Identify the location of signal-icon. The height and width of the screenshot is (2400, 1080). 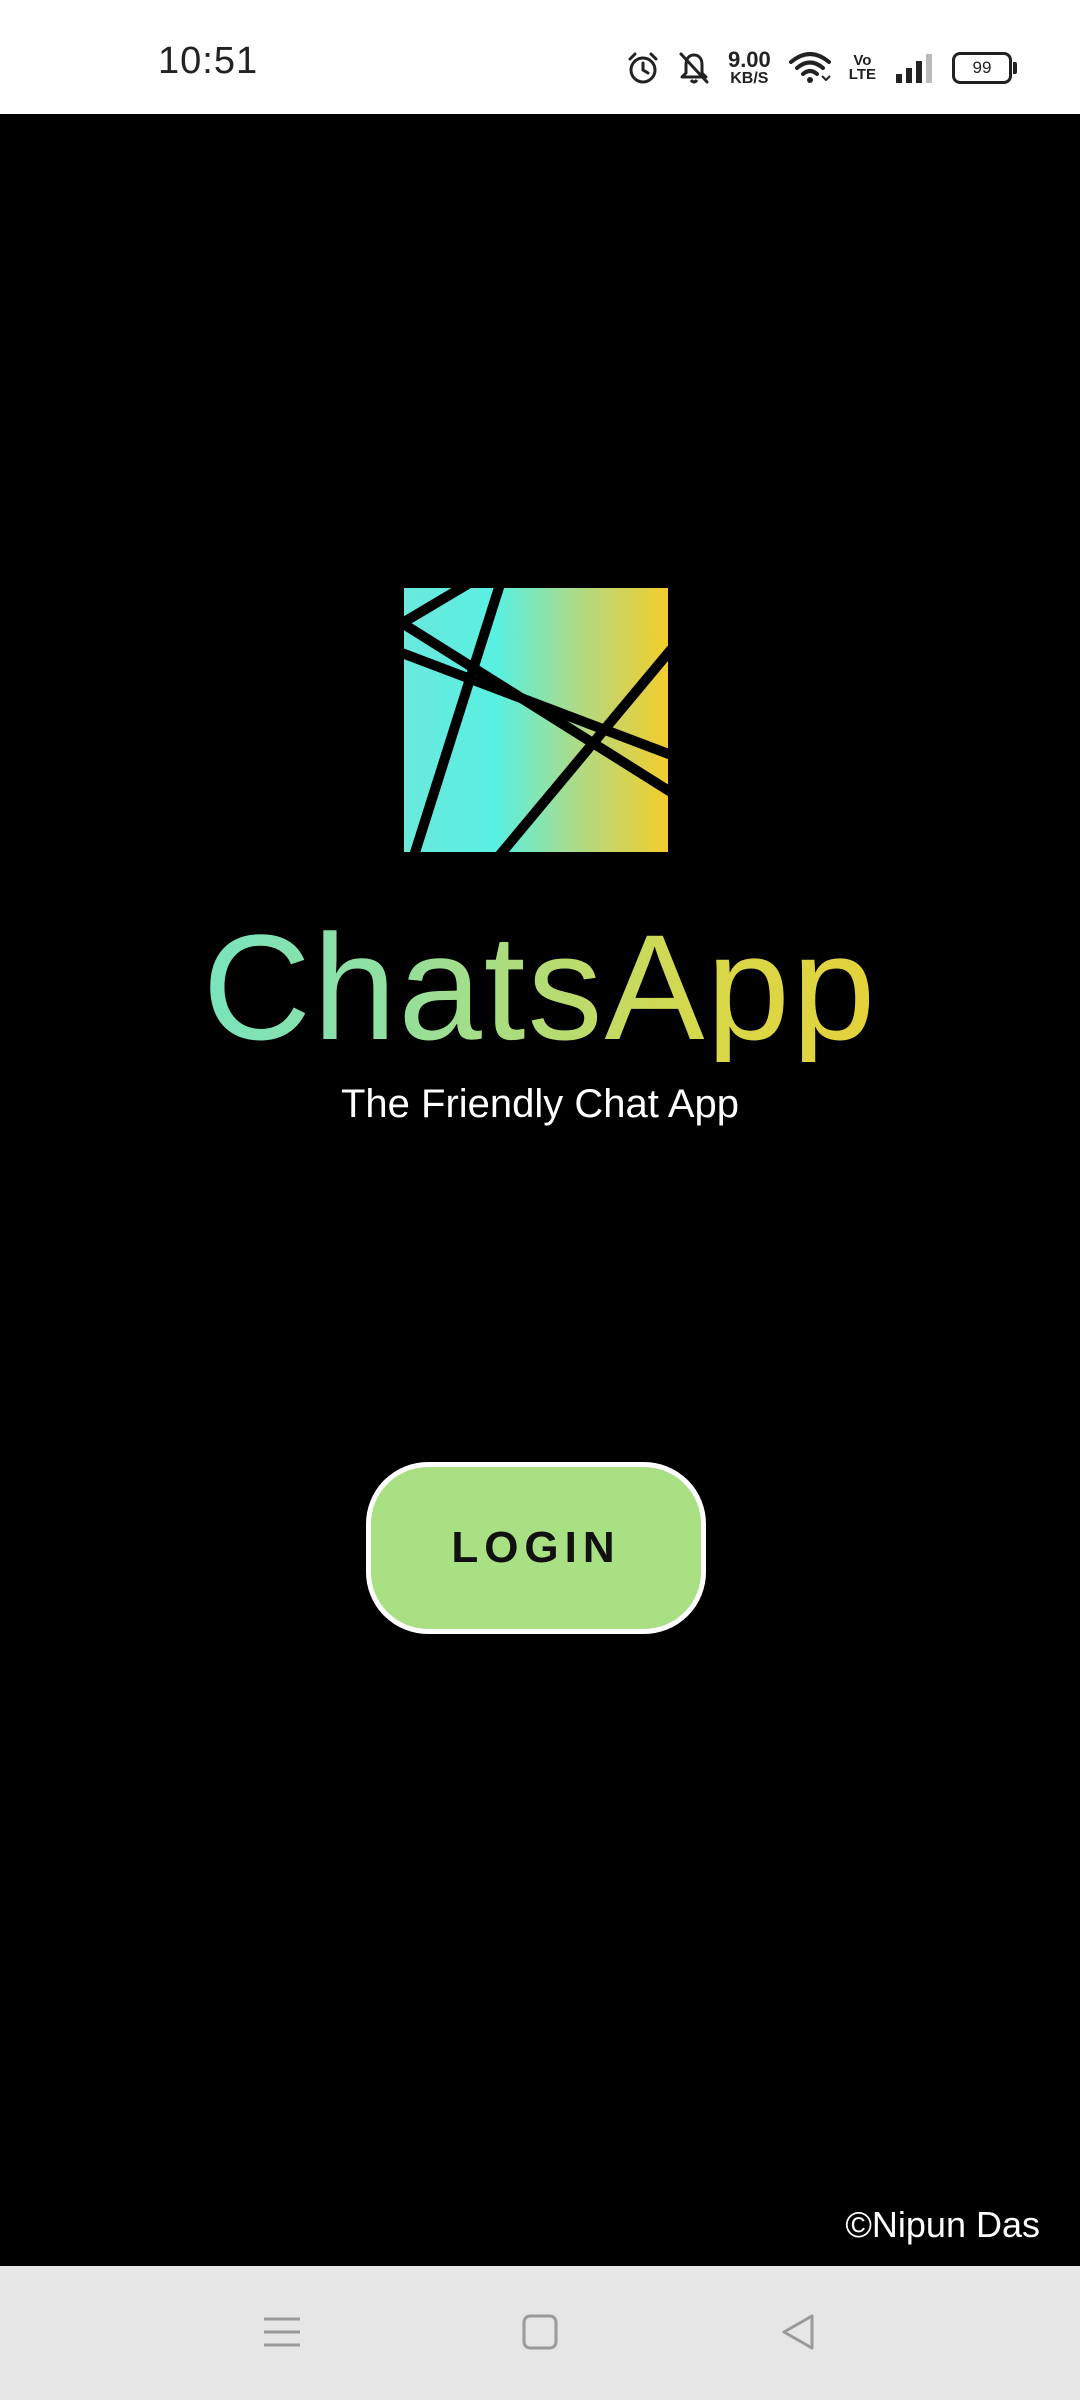
(914, 68).